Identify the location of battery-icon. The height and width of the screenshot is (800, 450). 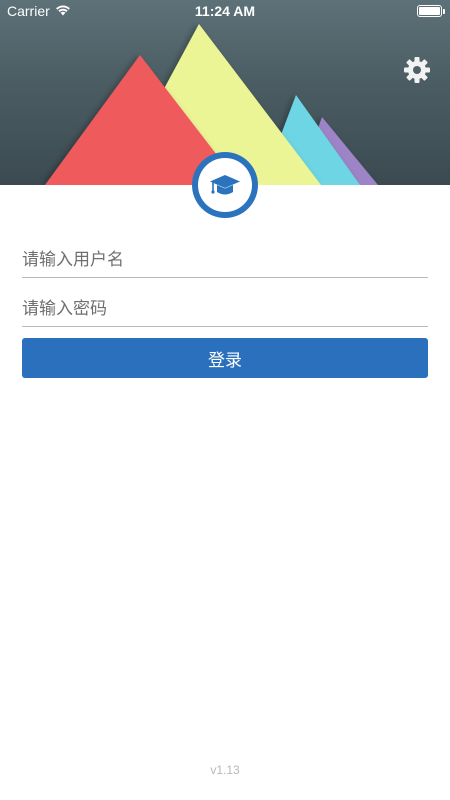
(431, 11).